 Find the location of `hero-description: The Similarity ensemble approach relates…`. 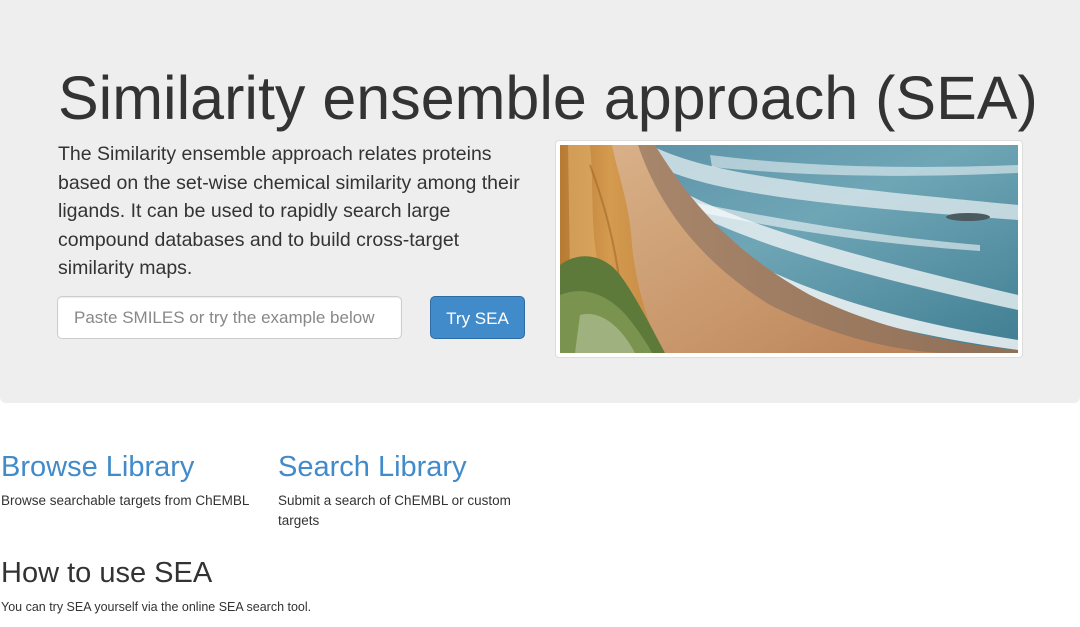

hero-description: The Similarity ensemble approach relates… is located at coordinates (289, 211).